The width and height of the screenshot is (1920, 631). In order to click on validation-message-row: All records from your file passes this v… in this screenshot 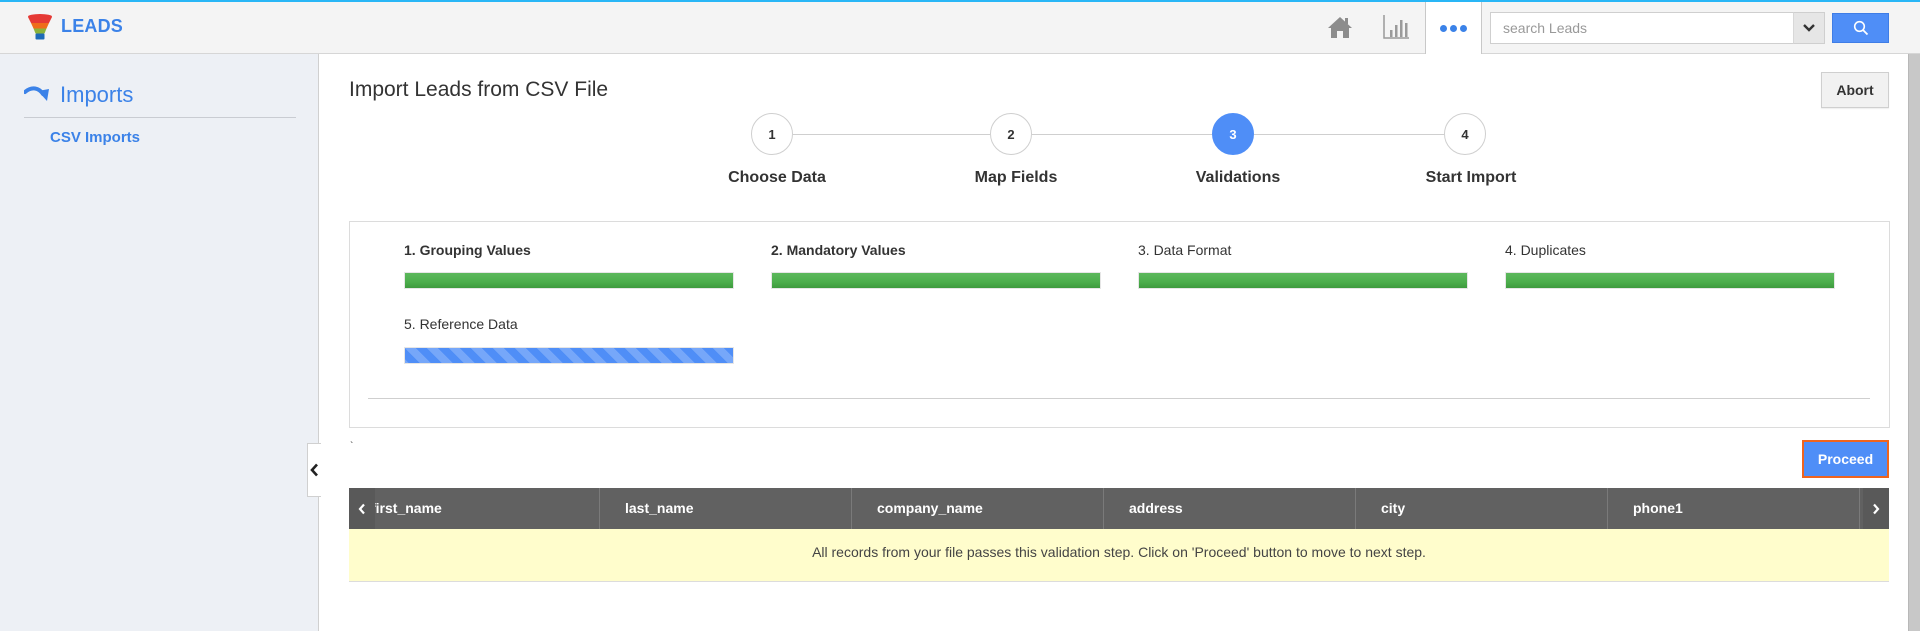, I will do `click(1119, 555)`.